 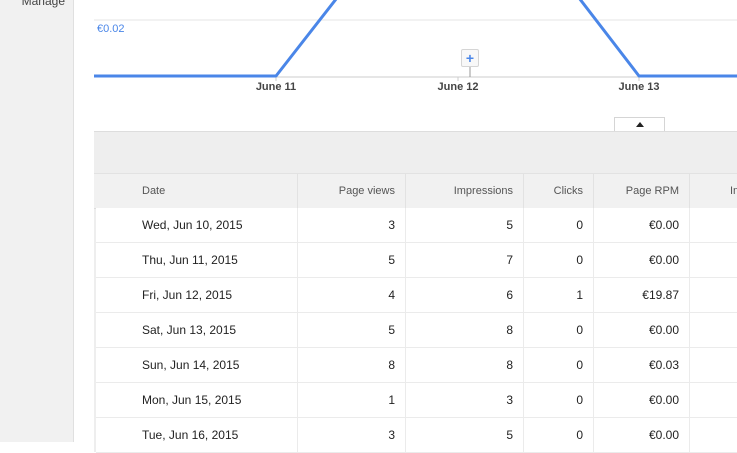 I want to click on cell-page-views: 4, so click(x=351, y=295).